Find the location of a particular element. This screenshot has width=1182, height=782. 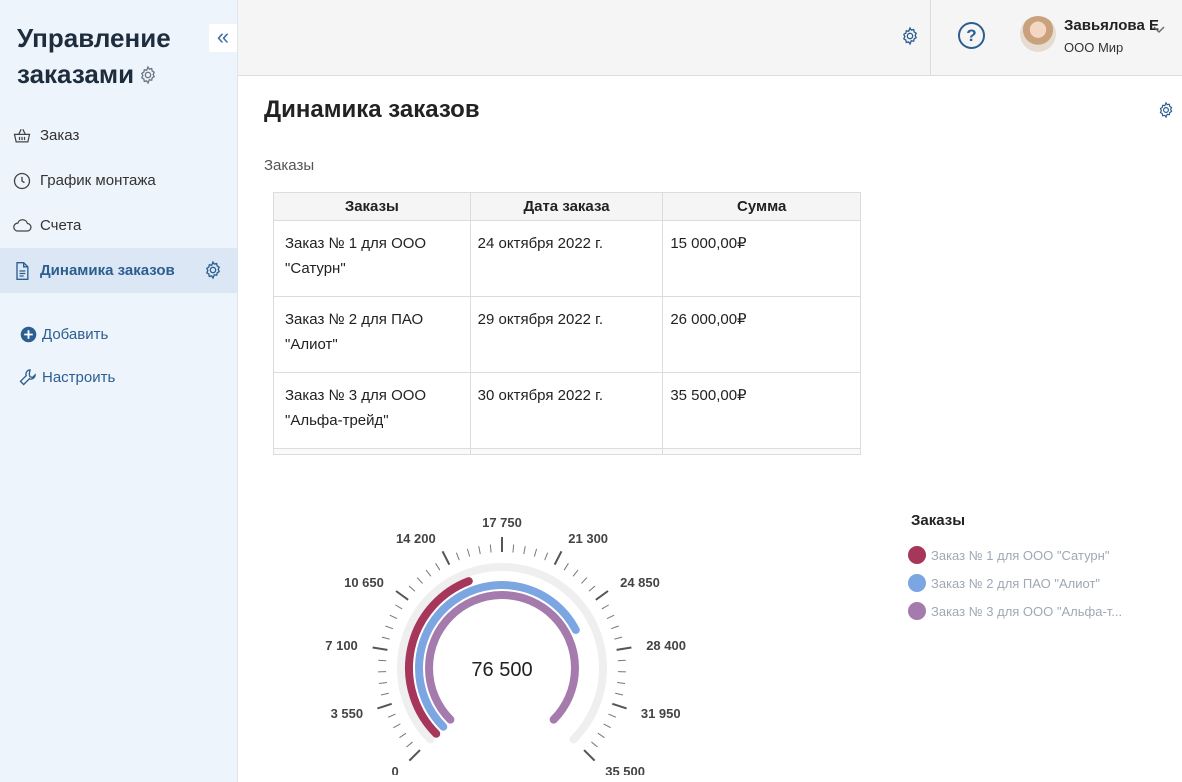

gauge-tick-label: 35 500 is located at coordinates (625, 769).